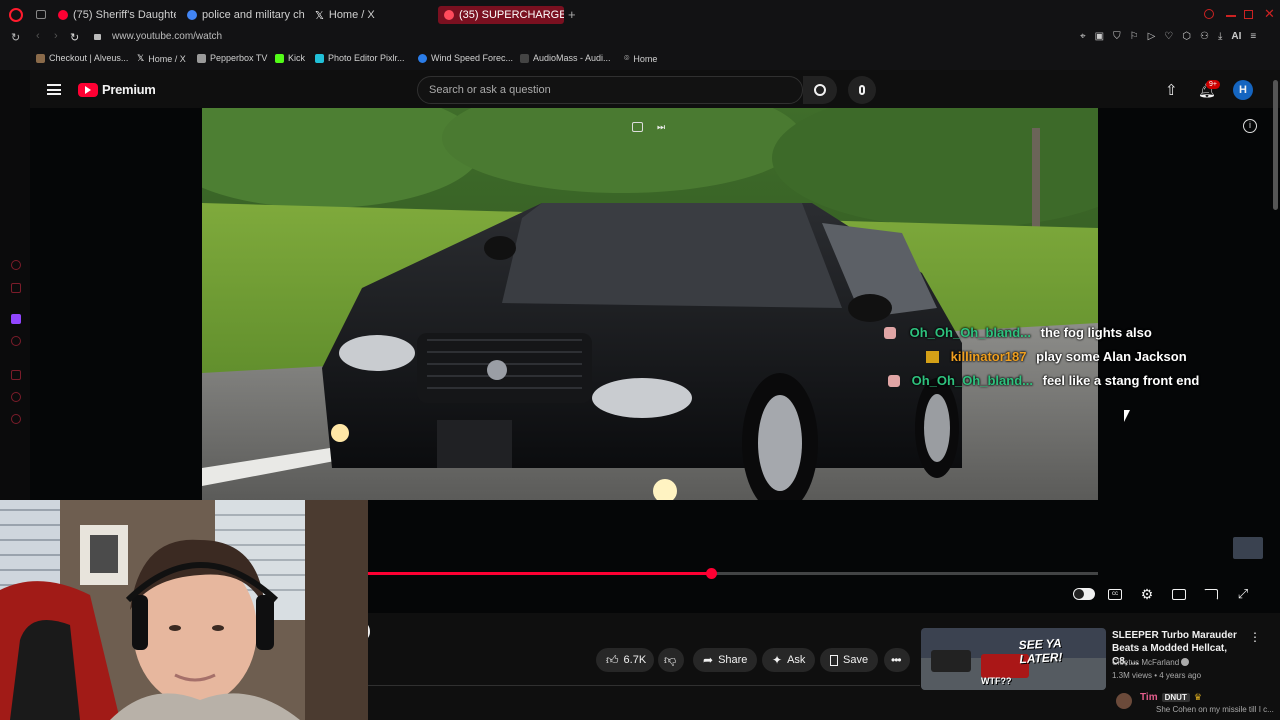  What do you see at coordinates (1250, 126) in the screenshot?
I see `info-icon: i` at bounding box center [1250, 126].